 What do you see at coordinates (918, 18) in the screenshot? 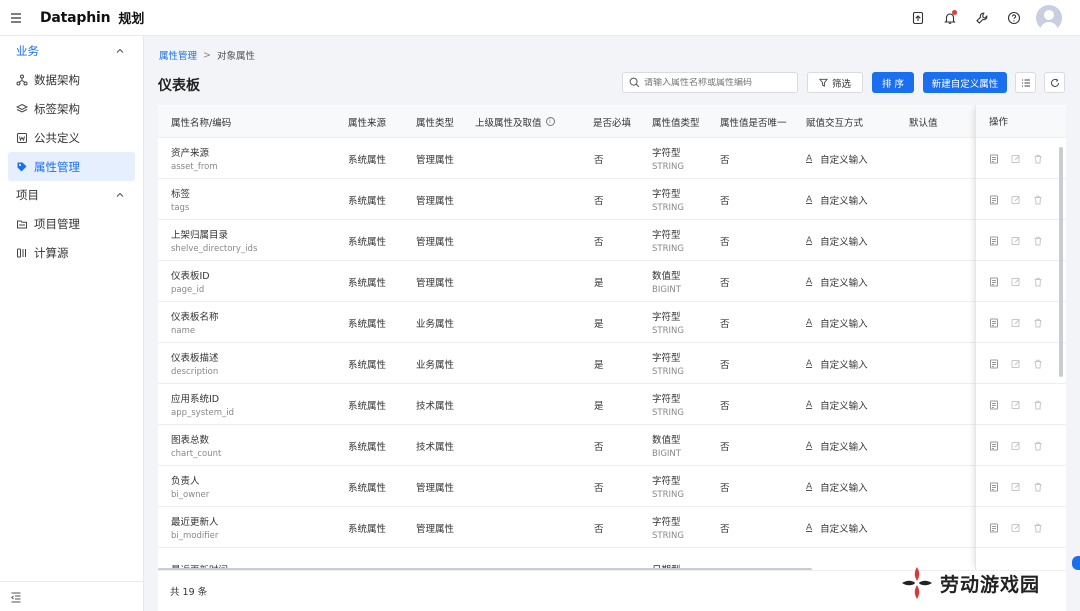
I see `upload-button` at bounding box center [918, 18].